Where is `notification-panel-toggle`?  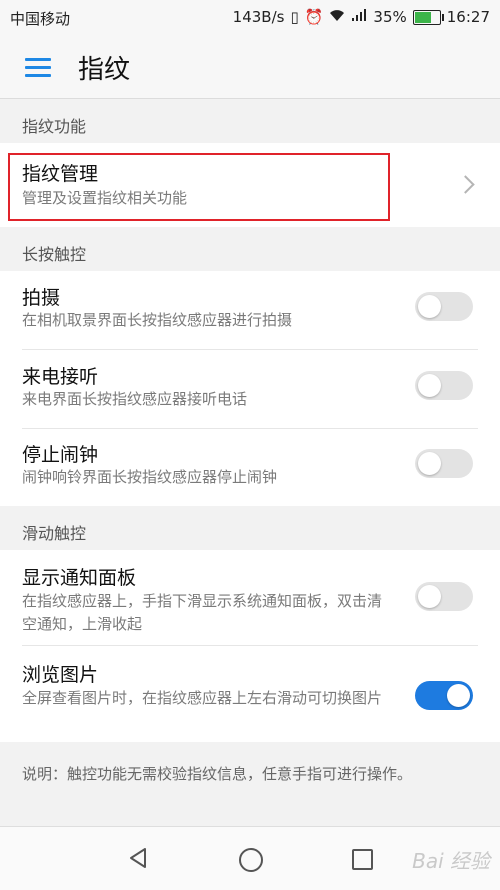
notification-panel-toggle is located at coordinates (444, 596).